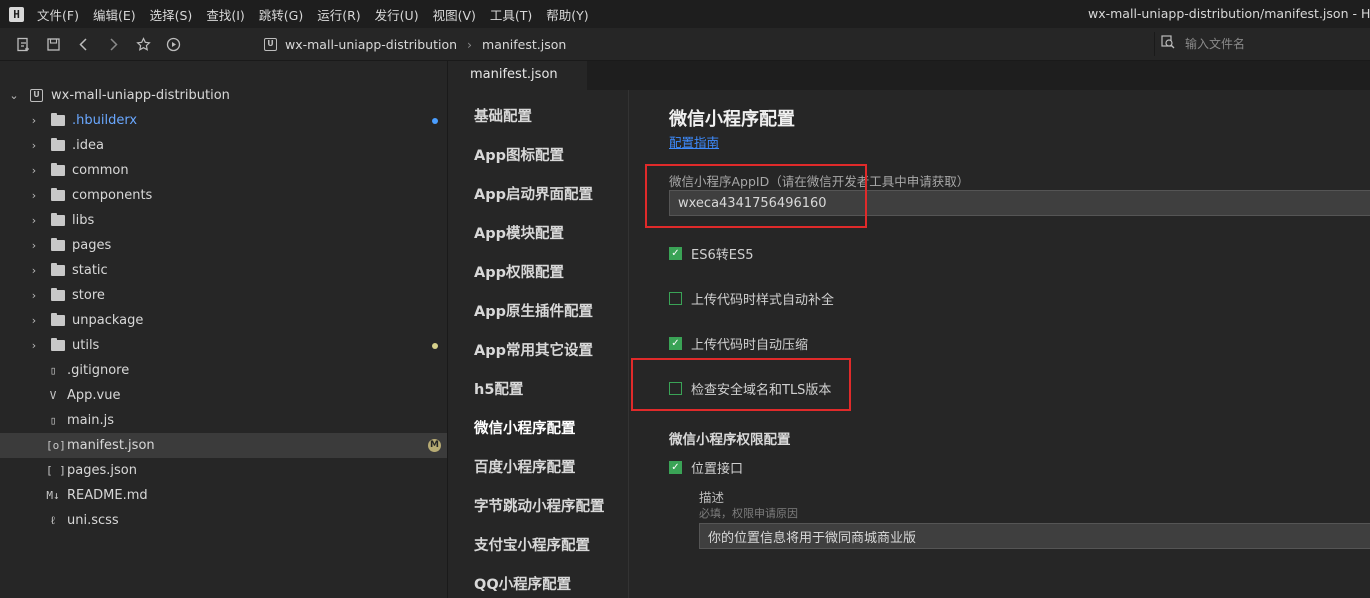 Image resolution: width=1370 pixels, height=598 pixels. Describe the element at coordinates (173, 44) in the screenshot. I see `run-icon` at that location.